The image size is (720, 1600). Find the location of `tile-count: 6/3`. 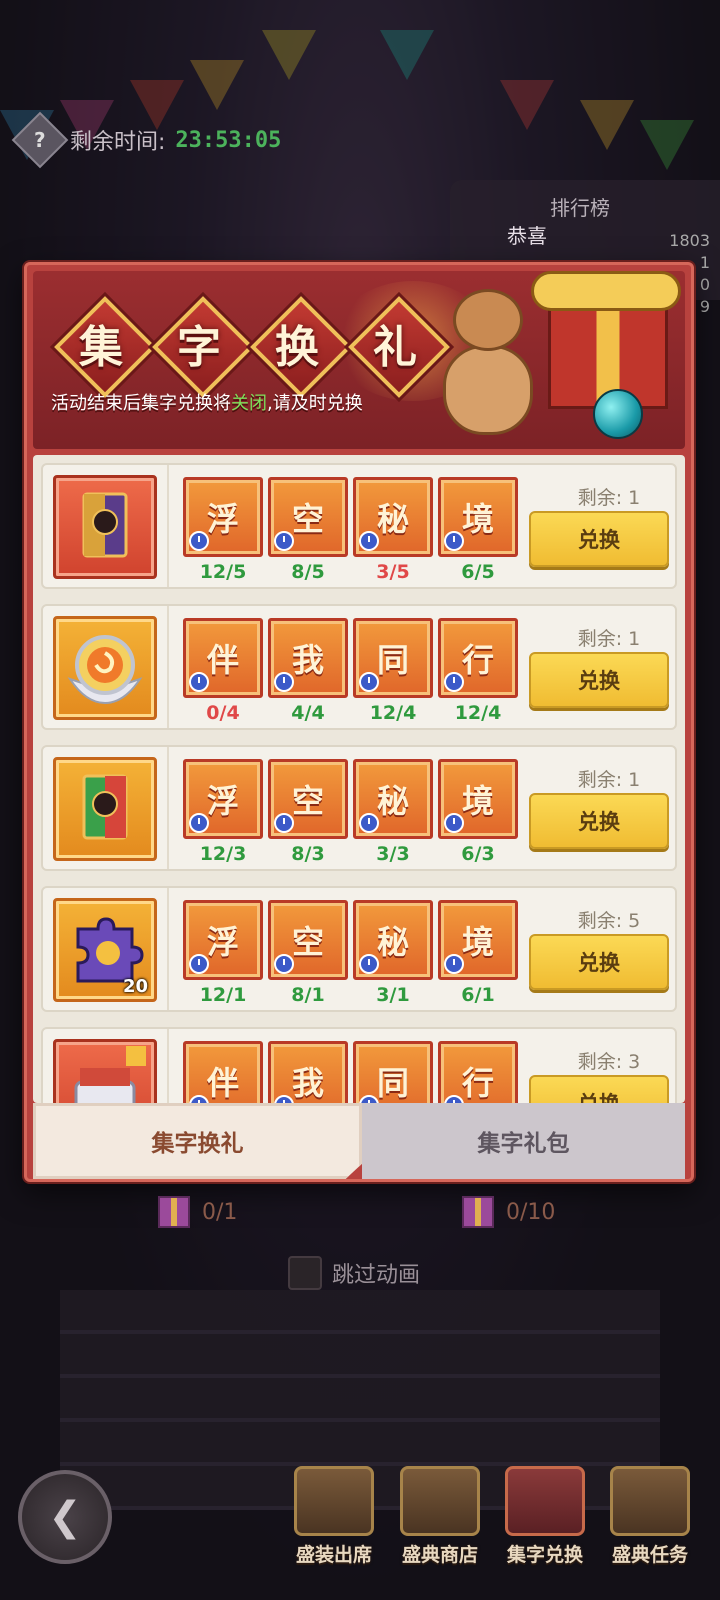

tile-count: 6/3 is located at coordinates (478, 854).